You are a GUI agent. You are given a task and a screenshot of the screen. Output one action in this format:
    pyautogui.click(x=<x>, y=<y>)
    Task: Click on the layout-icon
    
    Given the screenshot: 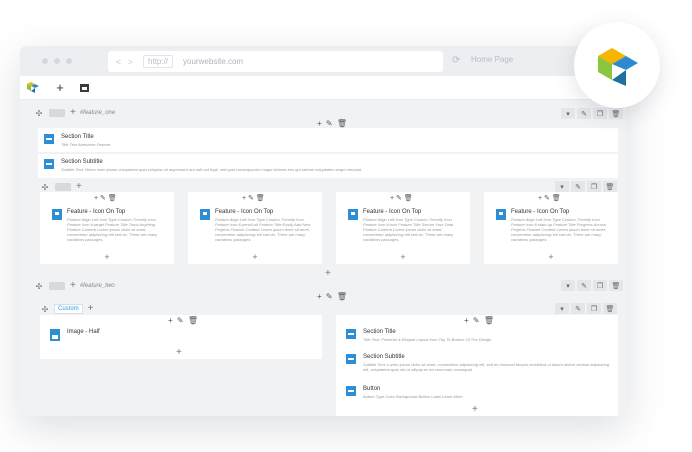 What is the action you would take?
    pyautogui.click(x=84, y=87)
    